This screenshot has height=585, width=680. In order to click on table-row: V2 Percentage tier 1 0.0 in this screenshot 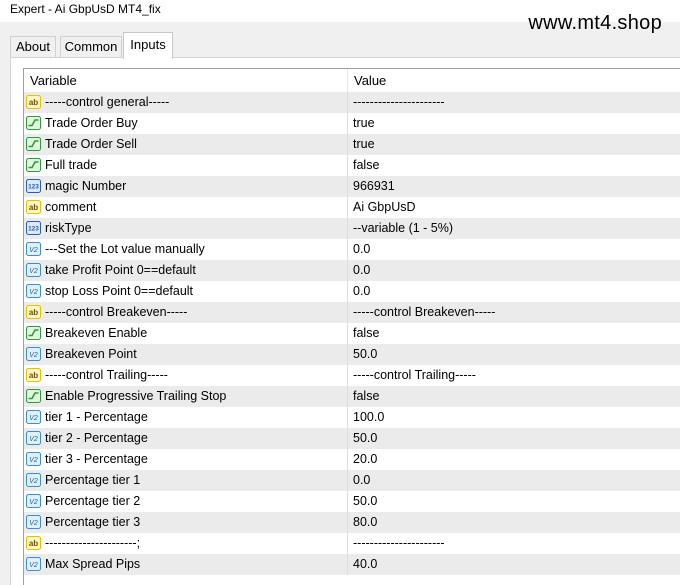, I will do `click(352, 480)`.